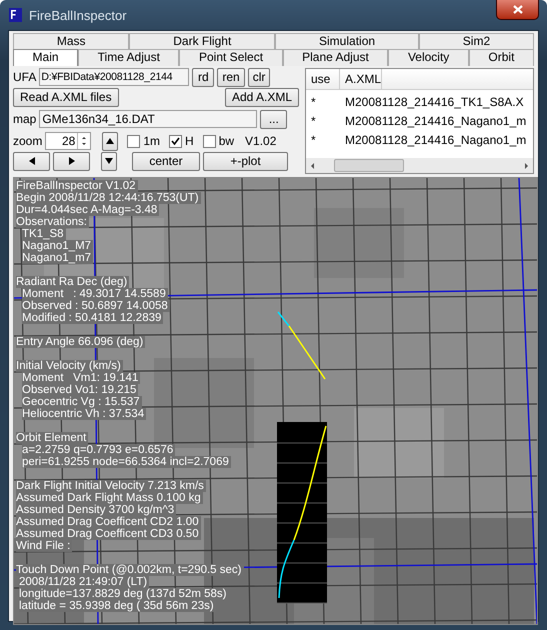 The height and width of the screenshot is (630, 547). Describe the element at coordinates (261, 97) in the screenshot. I see `add-file-button: Add A.XML` at that location.